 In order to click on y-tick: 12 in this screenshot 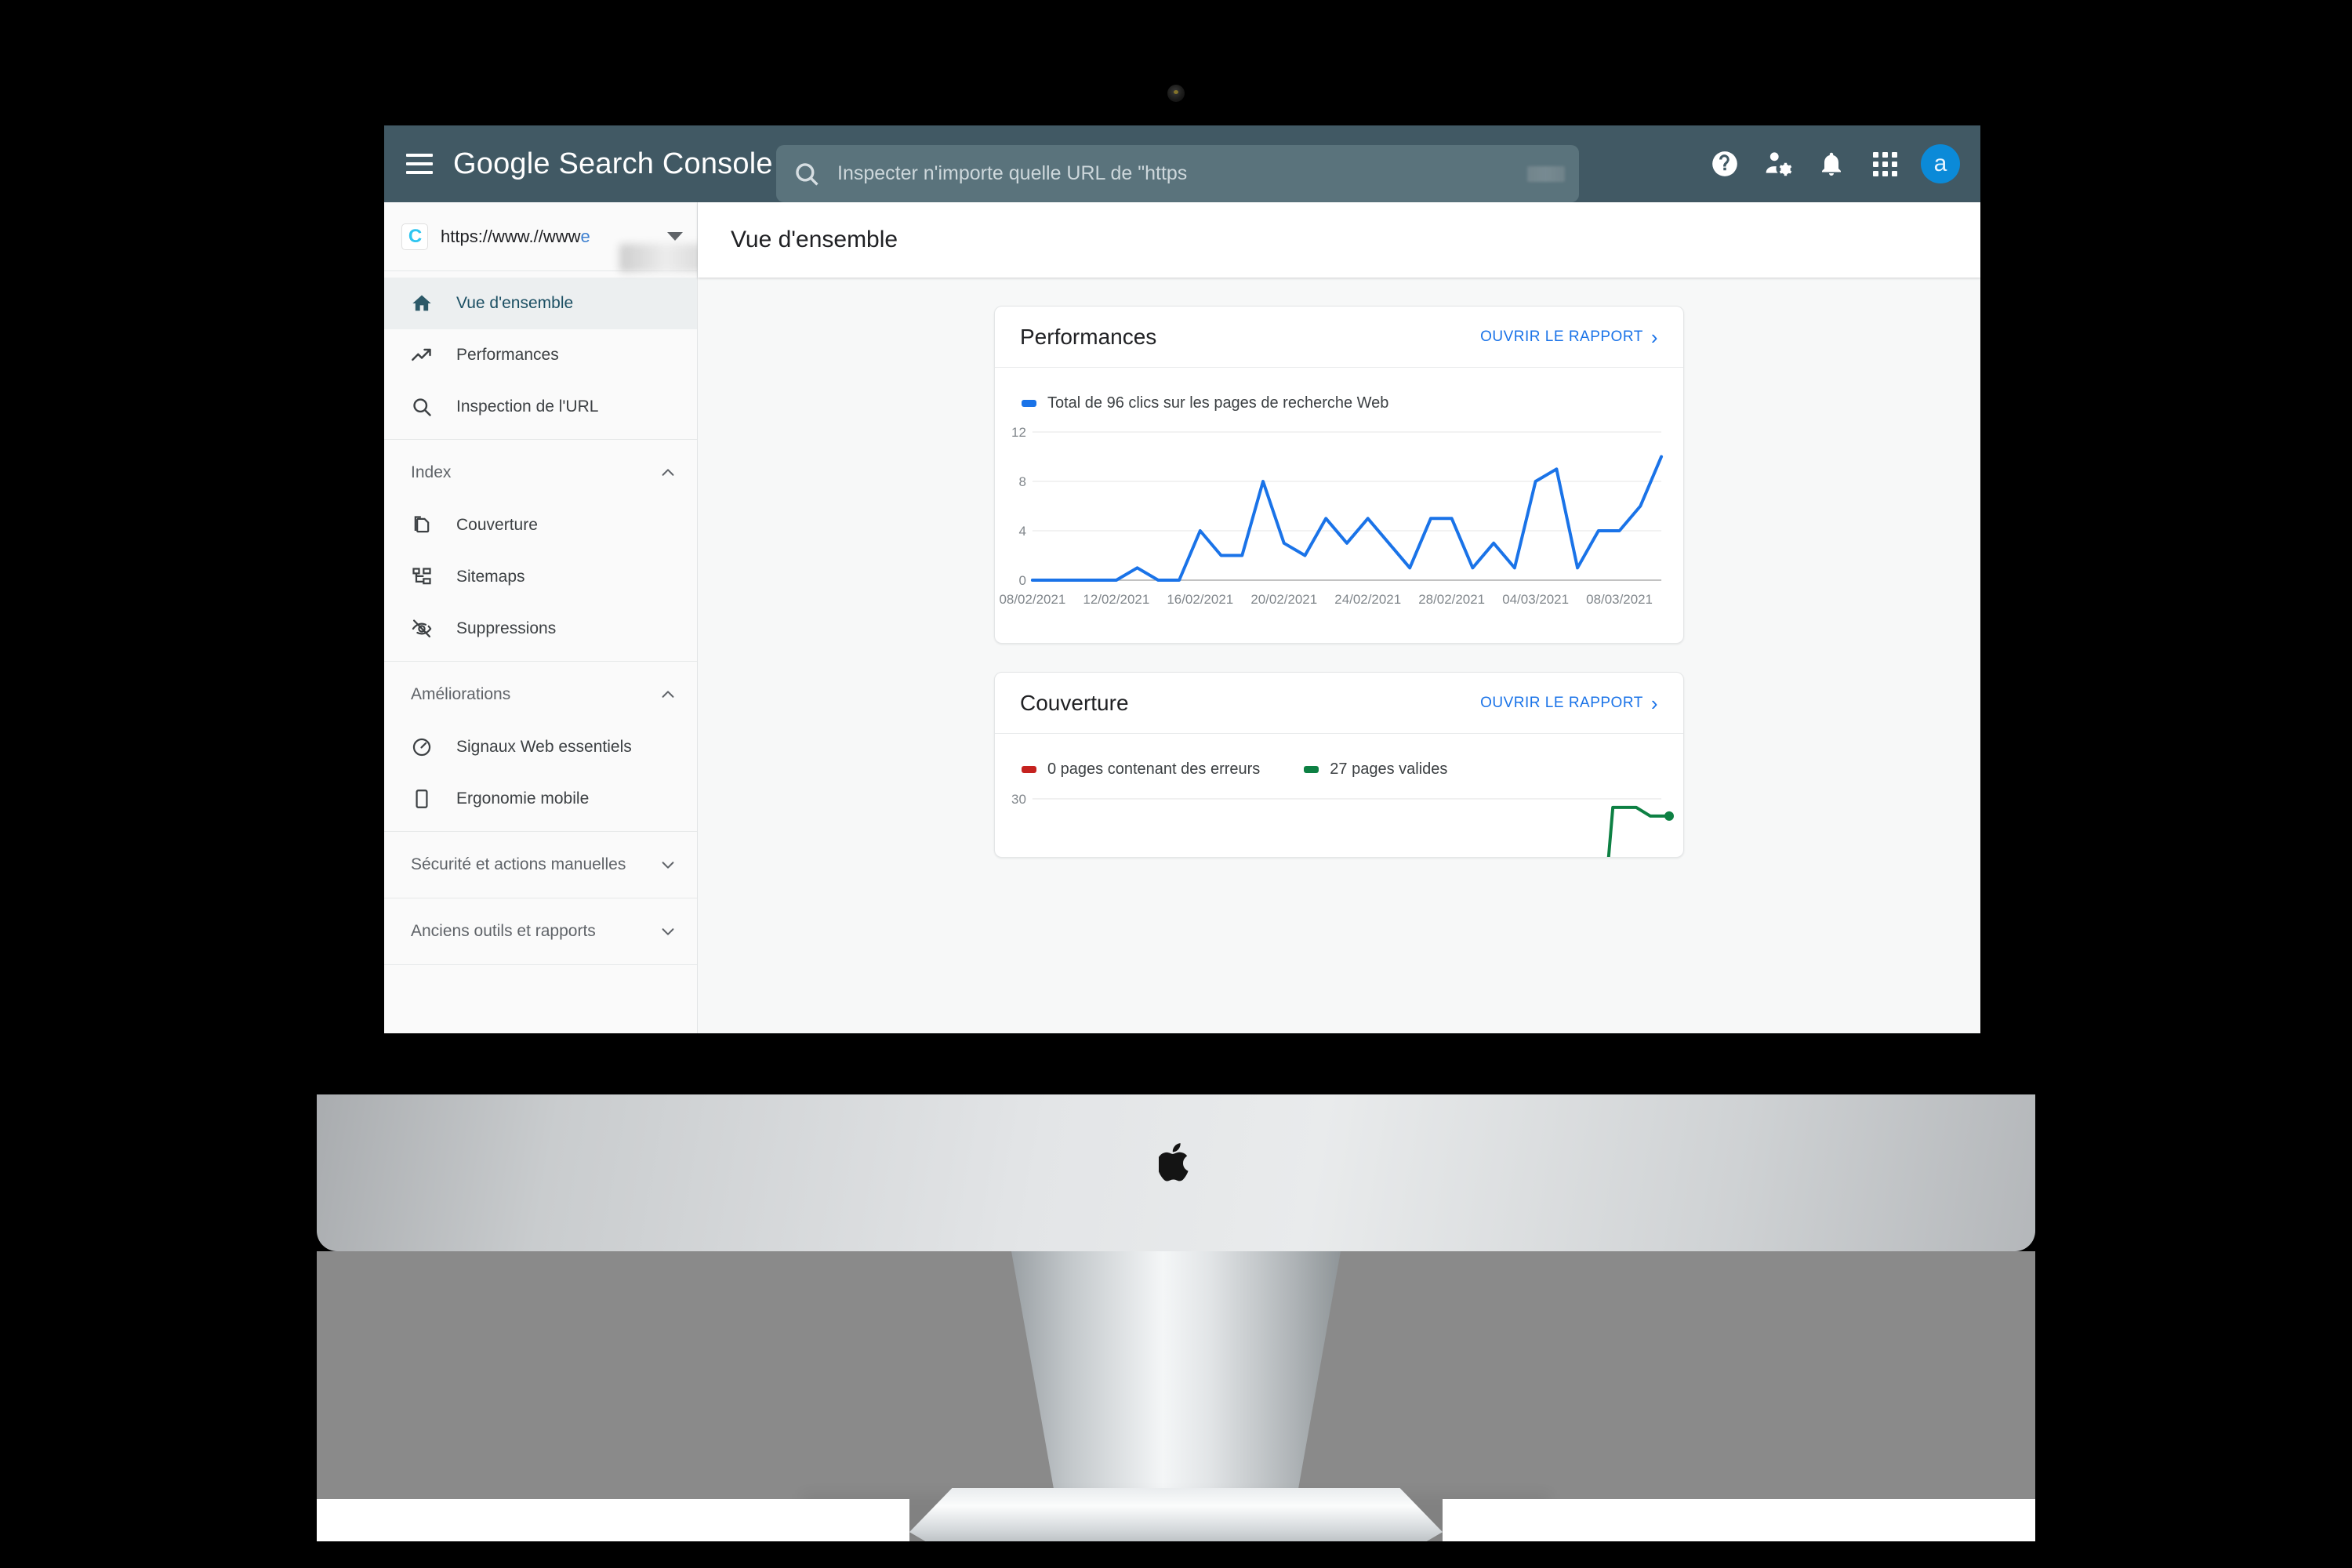, I will do `click(1019, 433)`.